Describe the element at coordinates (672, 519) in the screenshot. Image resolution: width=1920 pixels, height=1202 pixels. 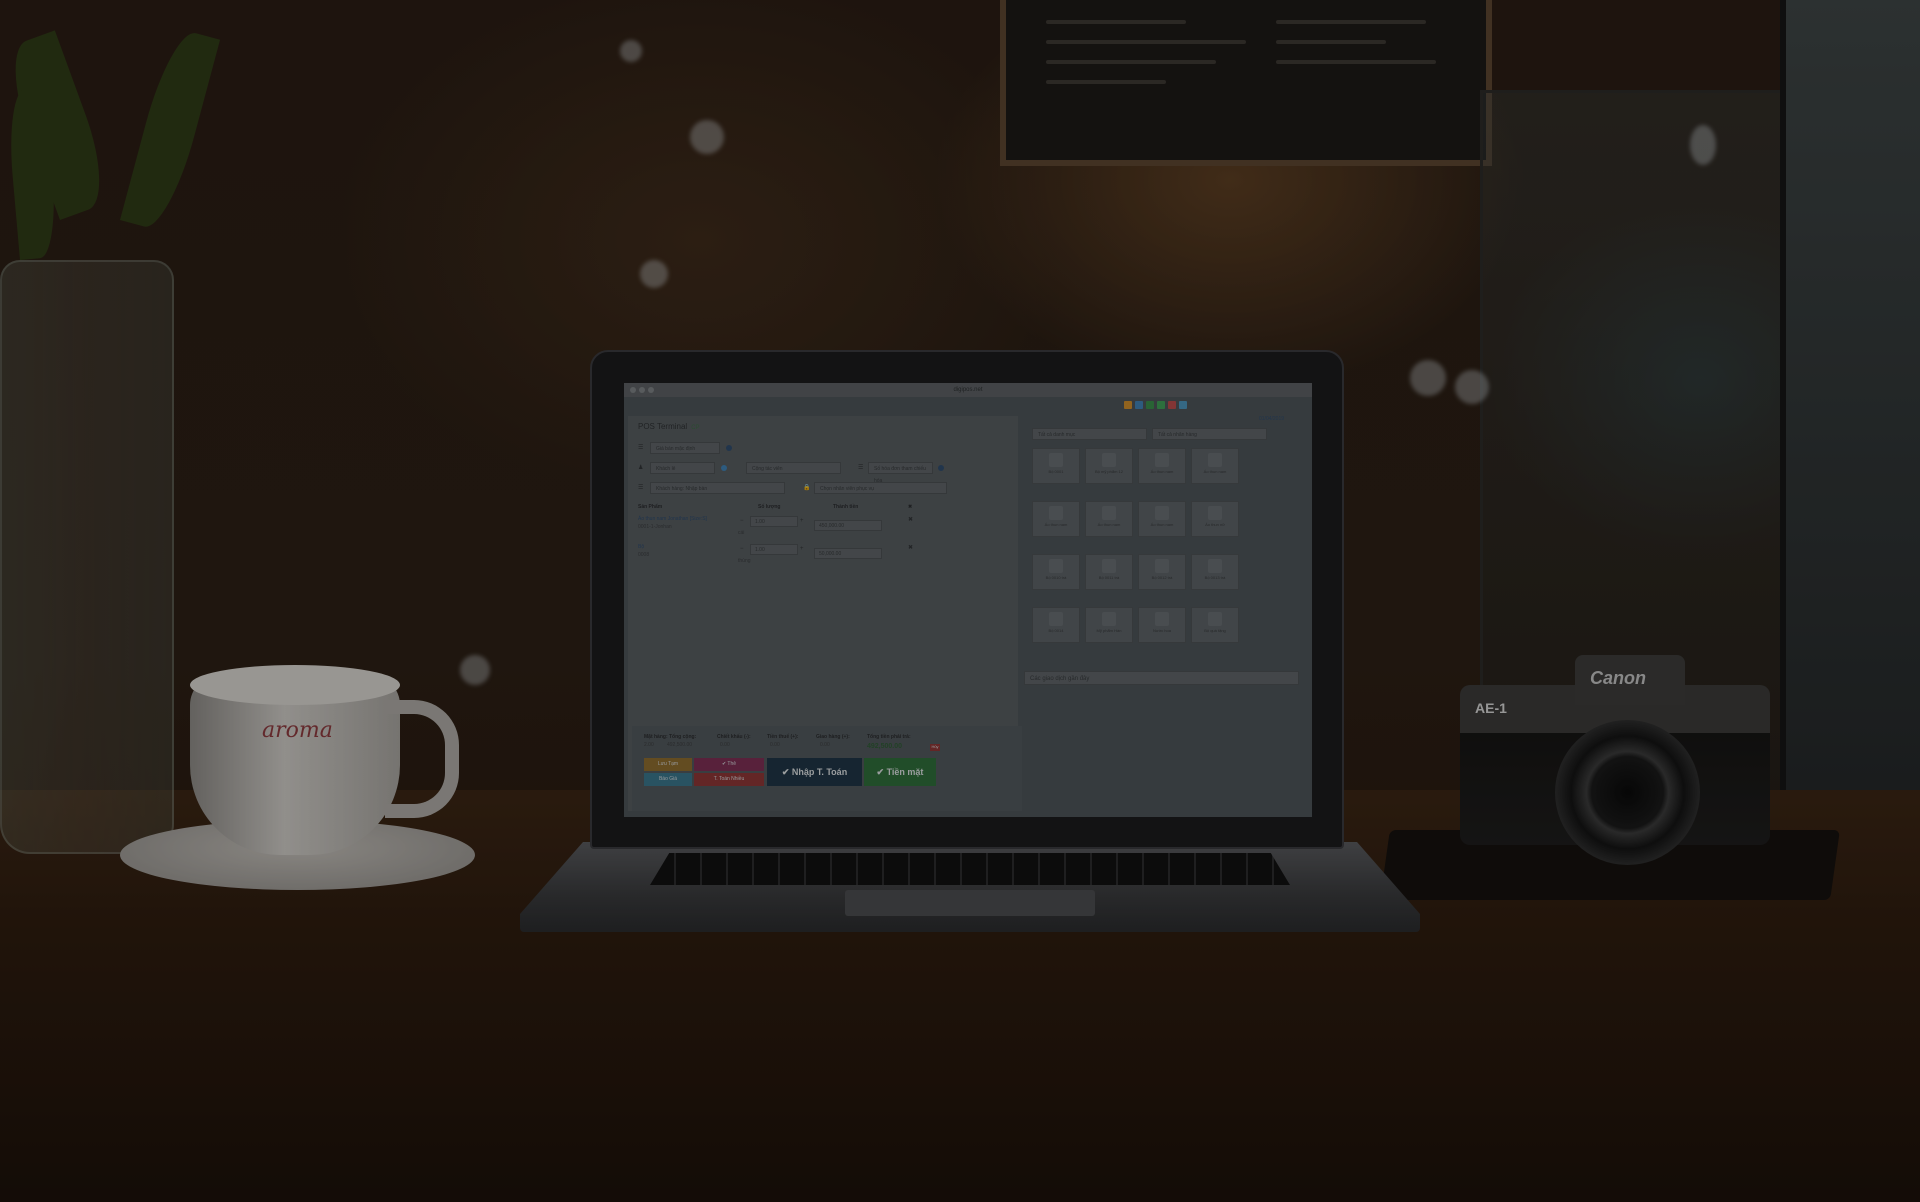
I see `line-item-name: Áo thun nam Jonathan [Size:S]` at that location.